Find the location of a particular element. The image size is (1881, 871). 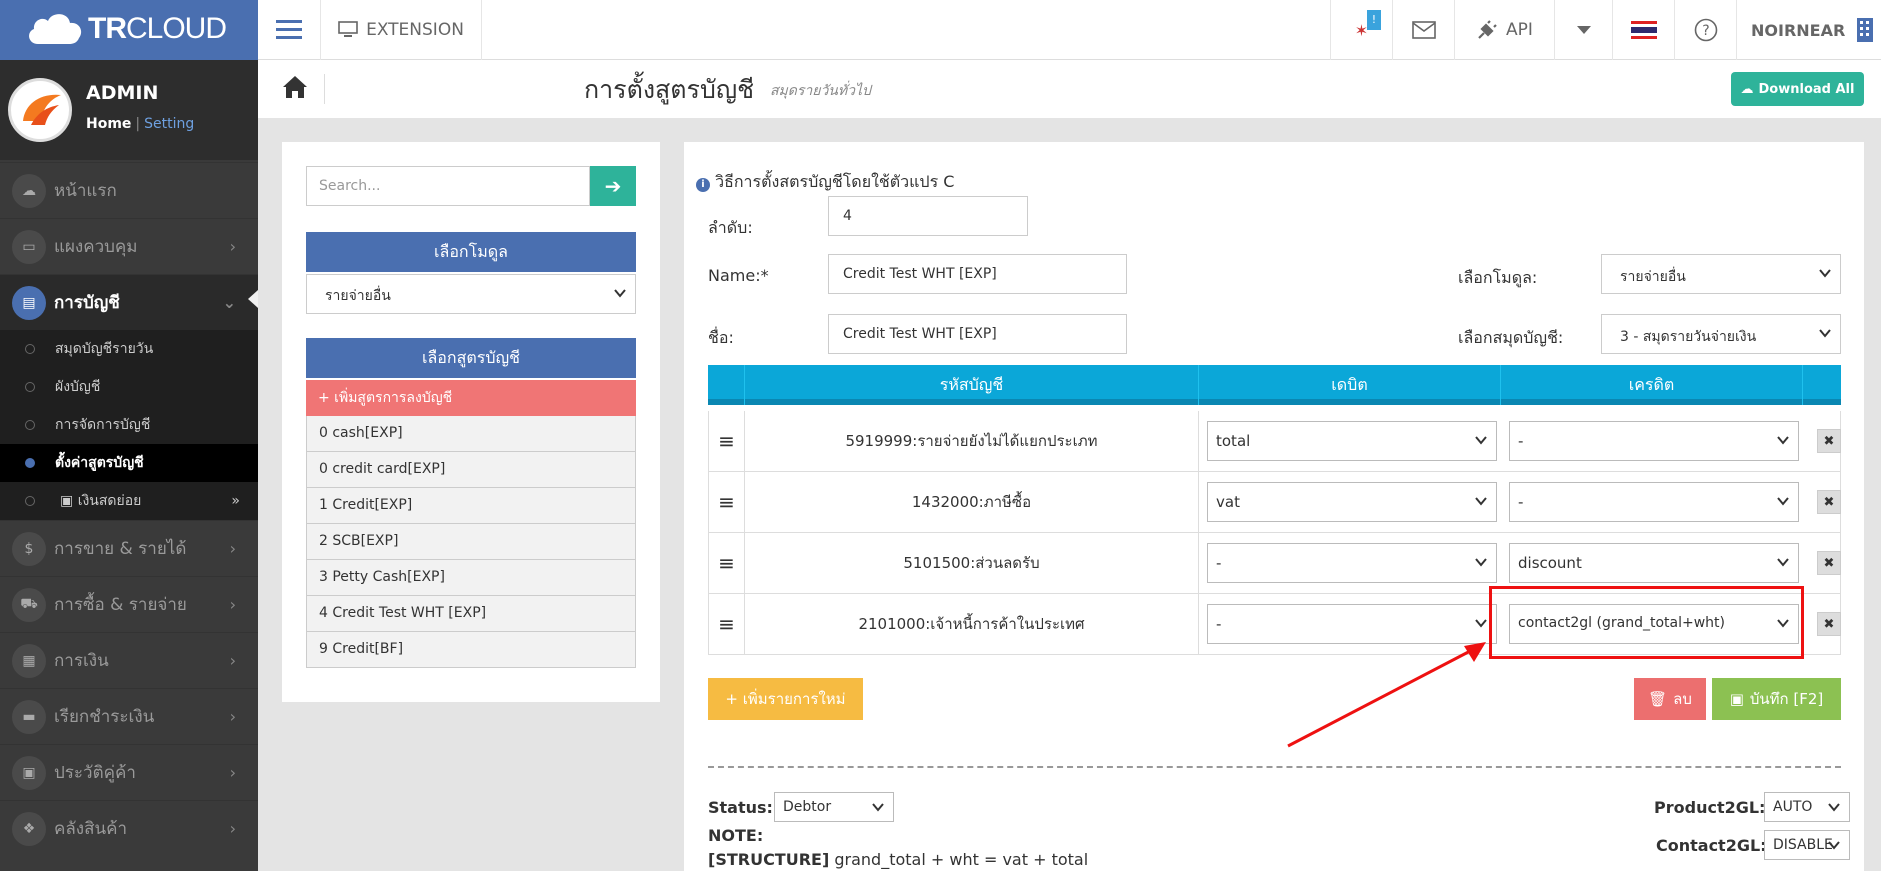

sidebar-item-sales: $ การขาย & รายได้ › is located at coordinates (129, 548).